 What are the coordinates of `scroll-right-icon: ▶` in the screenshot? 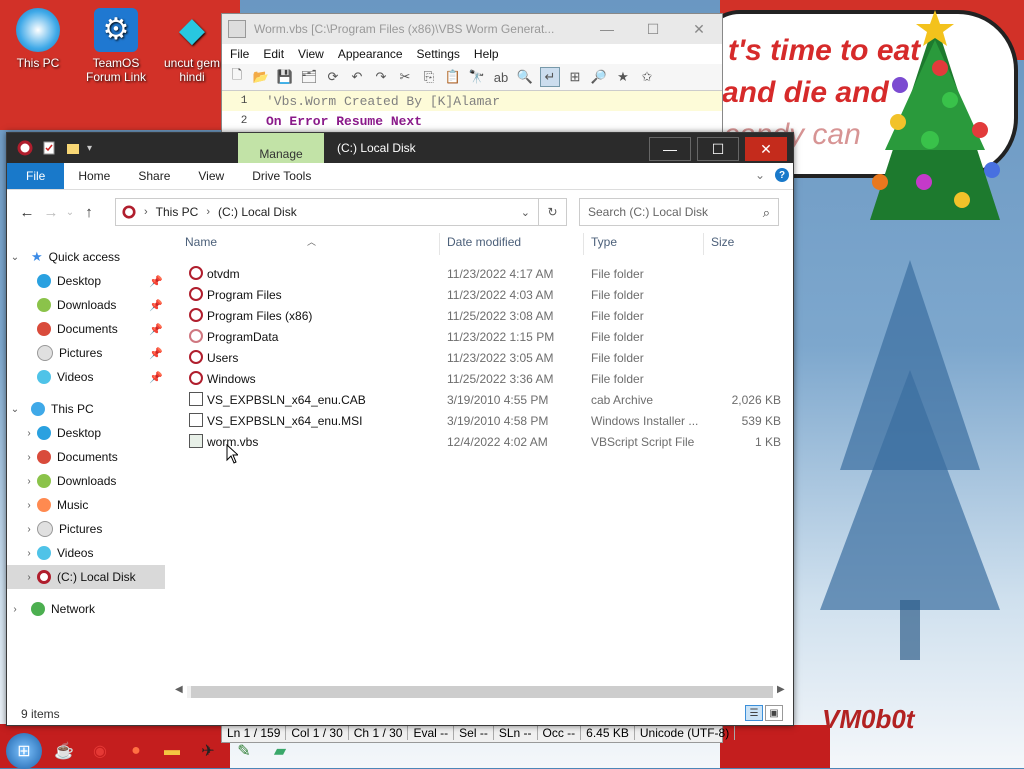 It's located at (781, 689).